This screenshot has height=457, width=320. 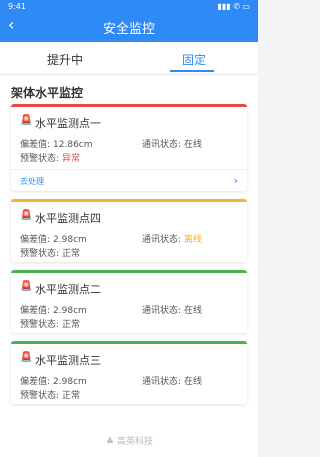 What do you see at coordinates (129, 301) in the screenshot?
I see `monitor-card: 🚨 水平监测点二 偏差值: 2.98cm 通讯状态: 在线 预警状态: 正常` at bounding box center [129, 301].